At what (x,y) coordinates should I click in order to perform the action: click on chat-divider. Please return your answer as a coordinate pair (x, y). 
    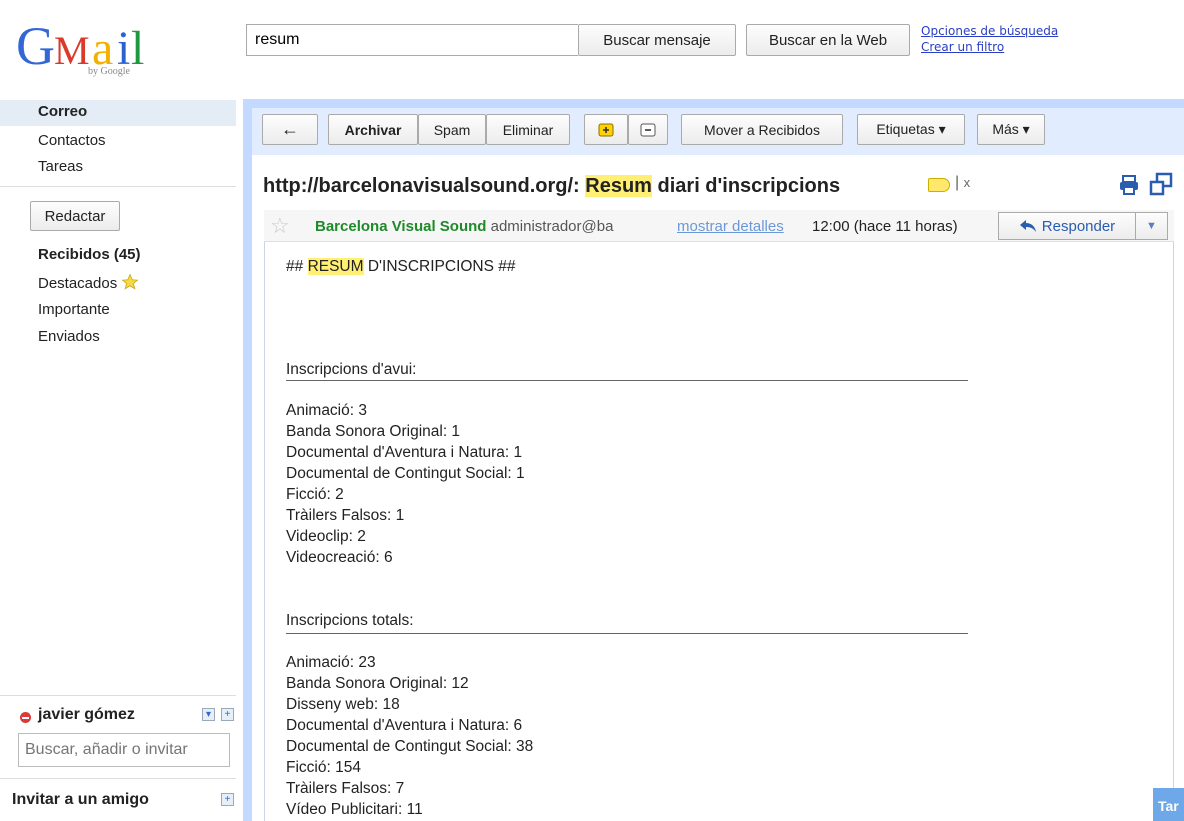
    Looking at the image, I should click on (118, 695).